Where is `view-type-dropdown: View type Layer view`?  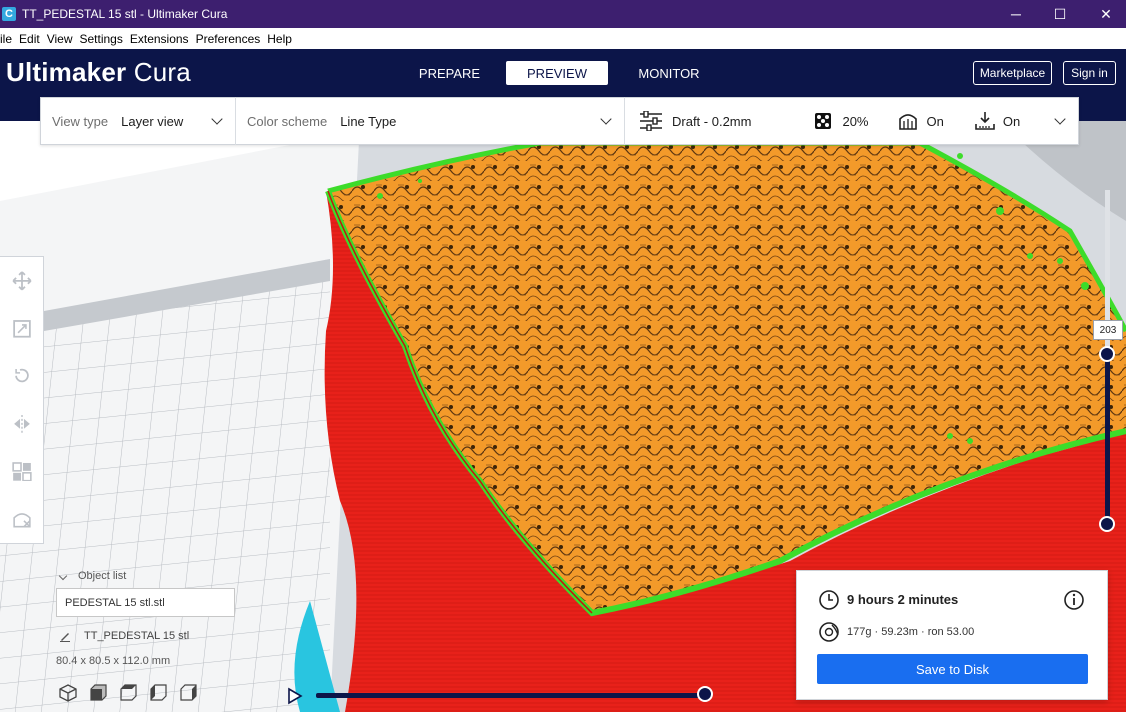
view-type-dropdown: View type Layer view is located at coordinates (138, 121).